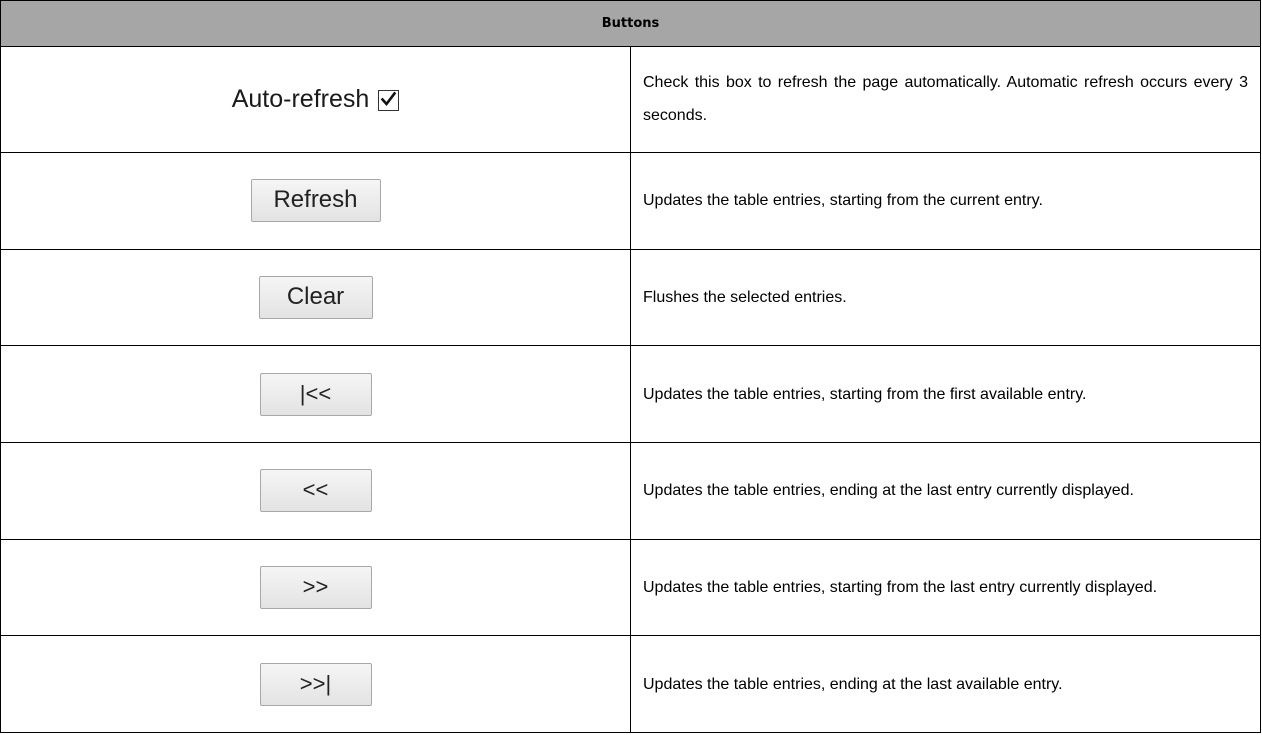 The height and width of the screenshot is (735, 1262). What do you see at coordinates (300, 98) in the screenshot?
I see `auto-refresh-label: Auto-refresh` at bounding box center [300, 98].